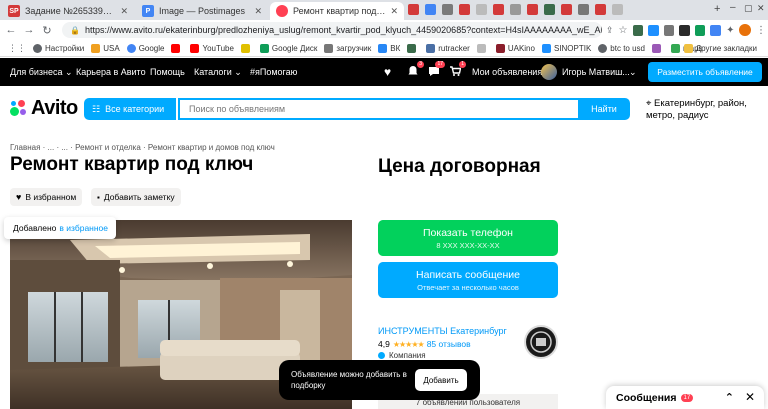 This screenshot has width=768, height=409. I want to click on toast-message: Объявление можно добавить в подборку, so click(349, 380).